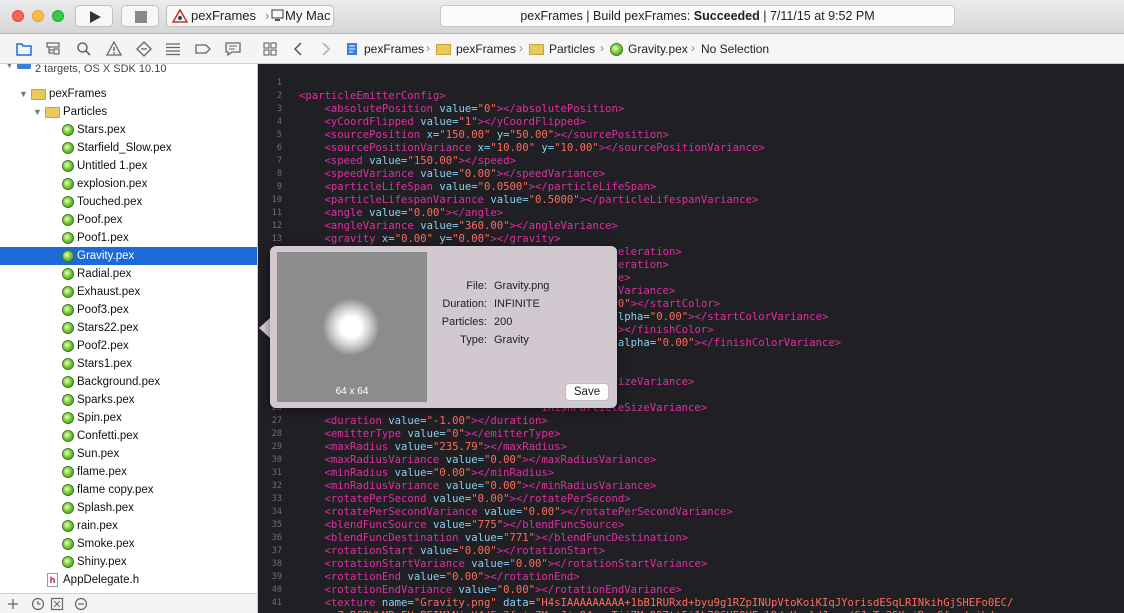 Image resolution: width=1124 pixels, height=613 pixels. What do you see at coordinates (128, 508) in the screenshot?
I see `file-row: Splash.pex` at bounding box center [128, 508].